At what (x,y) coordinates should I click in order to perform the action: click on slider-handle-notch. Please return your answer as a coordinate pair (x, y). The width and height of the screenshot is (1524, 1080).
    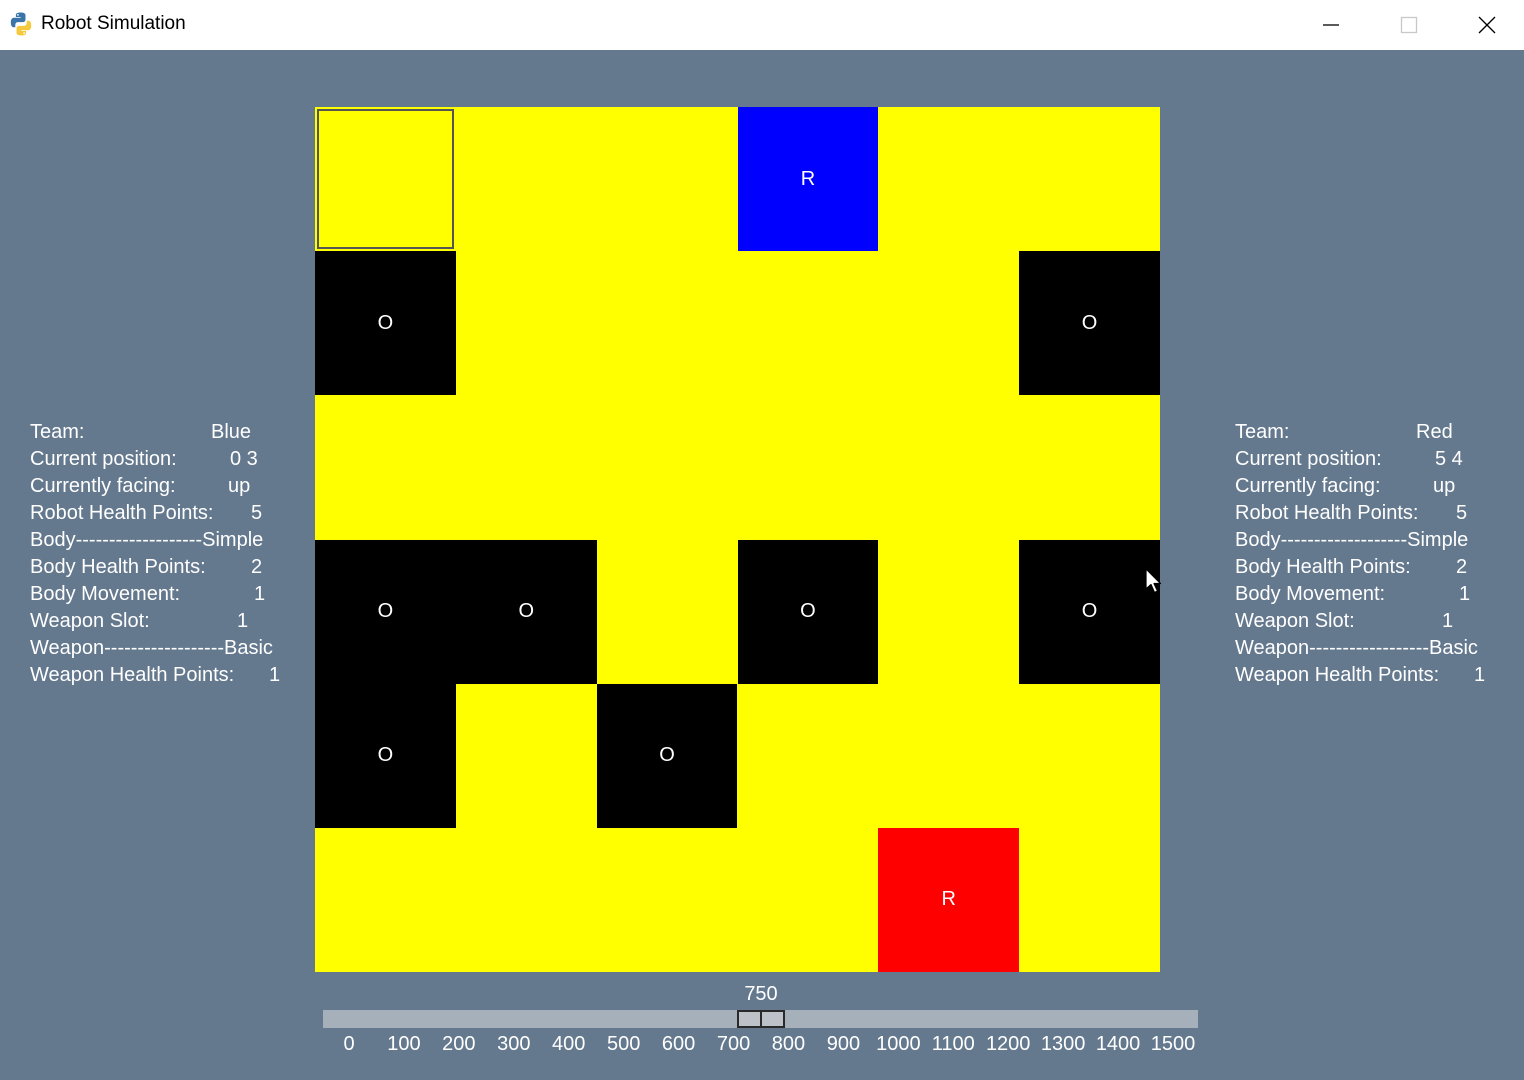
    Looking at the image, I should click on (761, 1019).